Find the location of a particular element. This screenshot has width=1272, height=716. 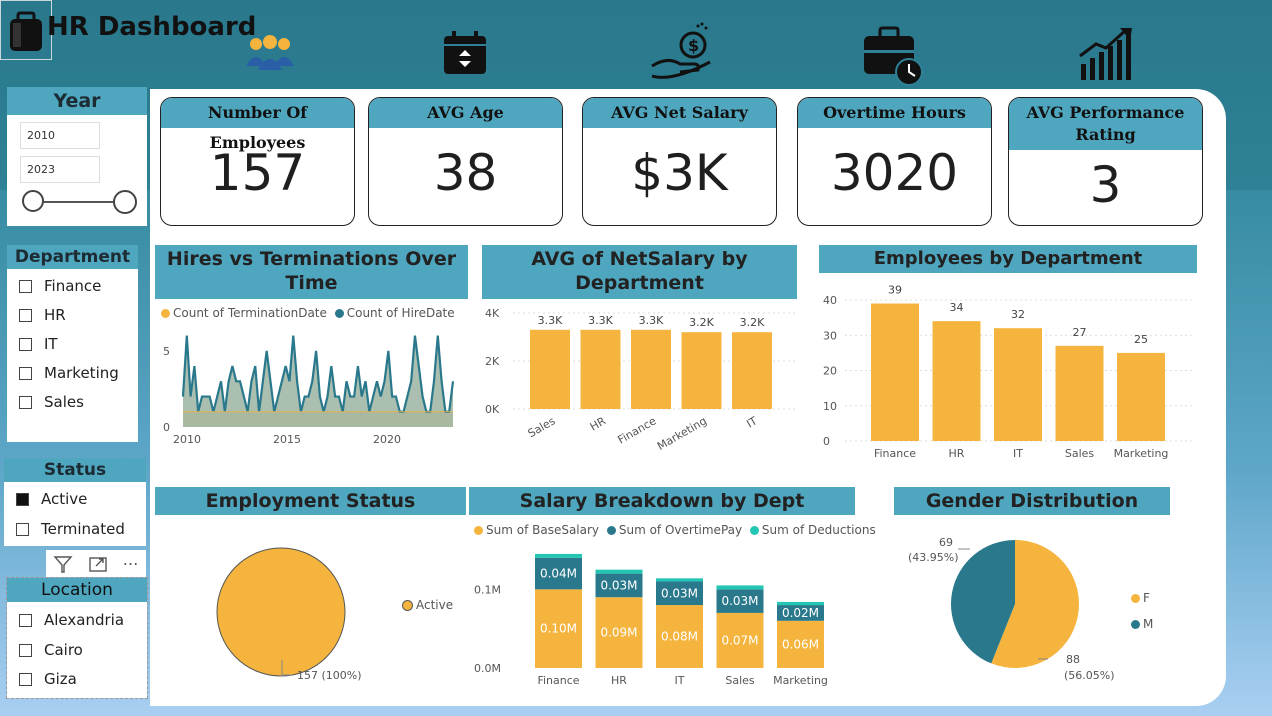

year-from-input: 2010 is located at coordinates (60, 135).